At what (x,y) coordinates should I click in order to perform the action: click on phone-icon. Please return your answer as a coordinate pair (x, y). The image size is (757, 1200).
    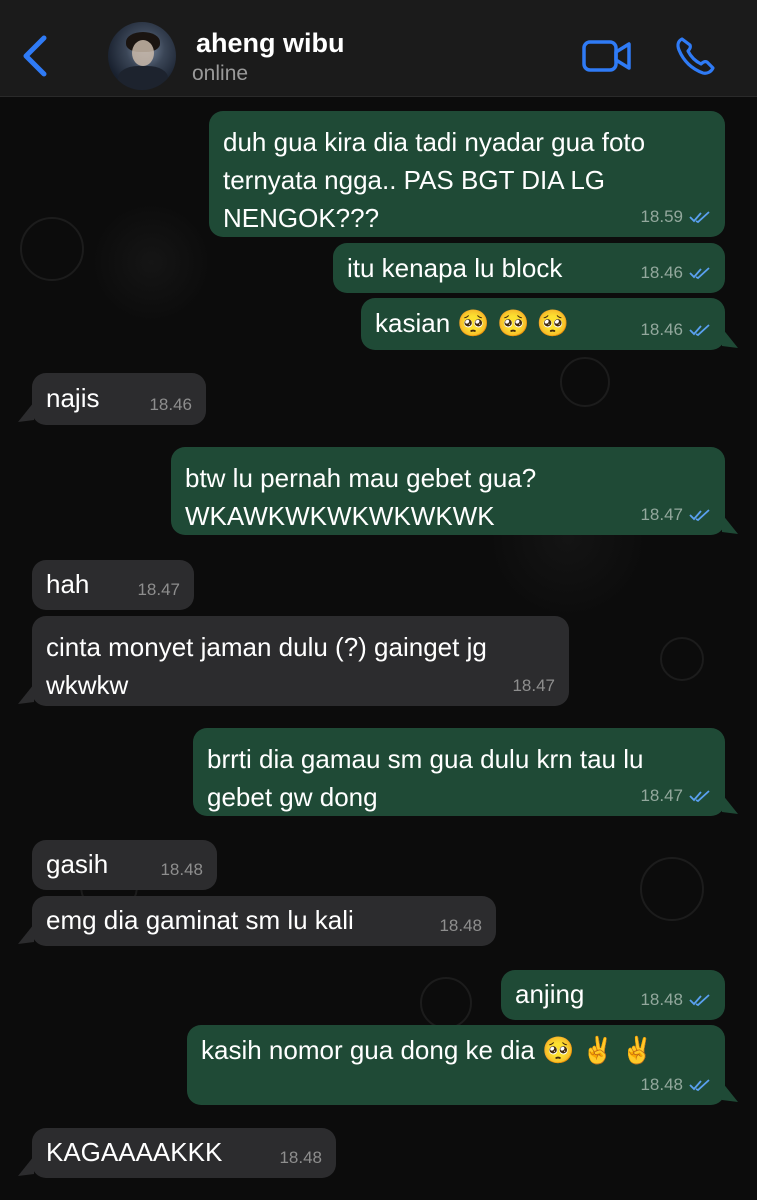
    Looking at the image, I should click on (695, 56).